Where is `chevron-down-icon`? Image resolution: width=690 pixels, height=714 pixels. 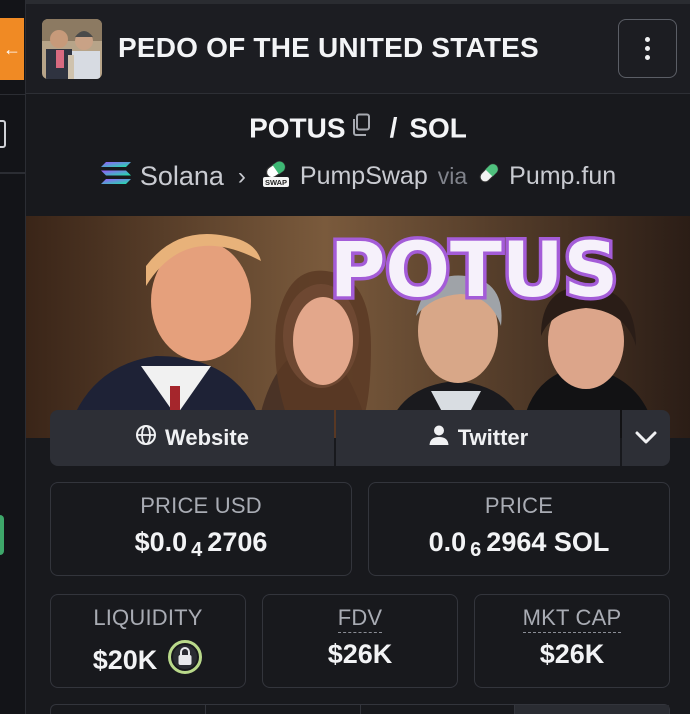
chevron-down-icon is located at coordinates (646, 438).